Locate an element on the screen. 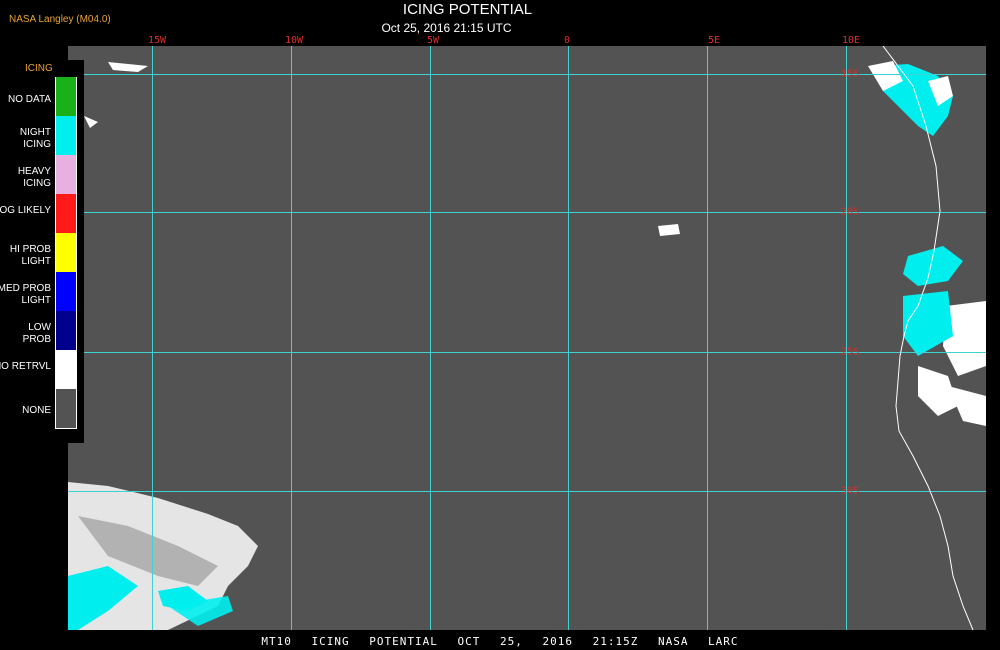 The height and width of the screenshot is (650, 1000). legend-label-med-prob-light: MED PROB LIGHT is located at coordinates (25, 294).